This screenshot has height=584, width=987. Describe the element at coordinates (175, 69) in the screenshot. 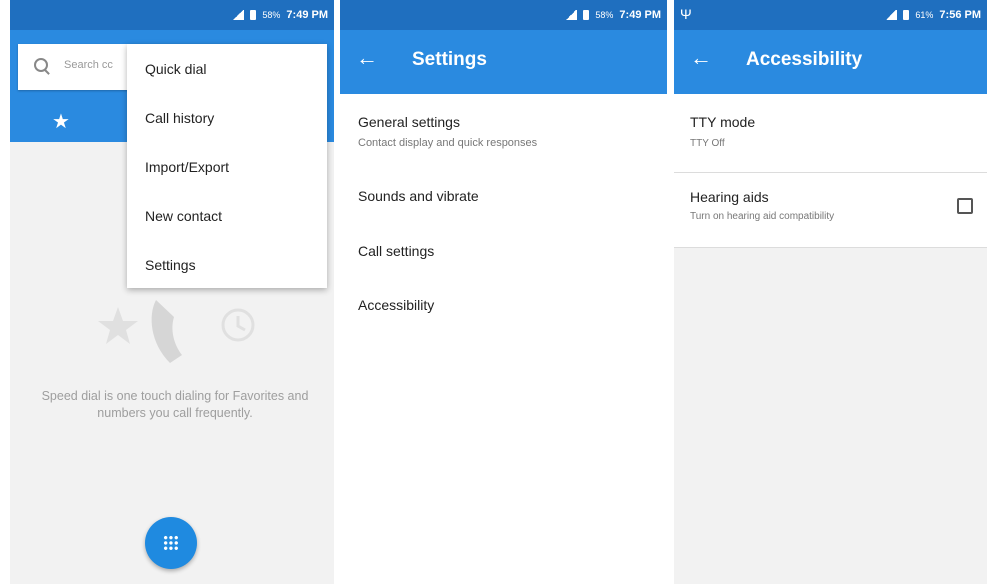

I see `menu-item-quick-dial: Quick dial` at that location.